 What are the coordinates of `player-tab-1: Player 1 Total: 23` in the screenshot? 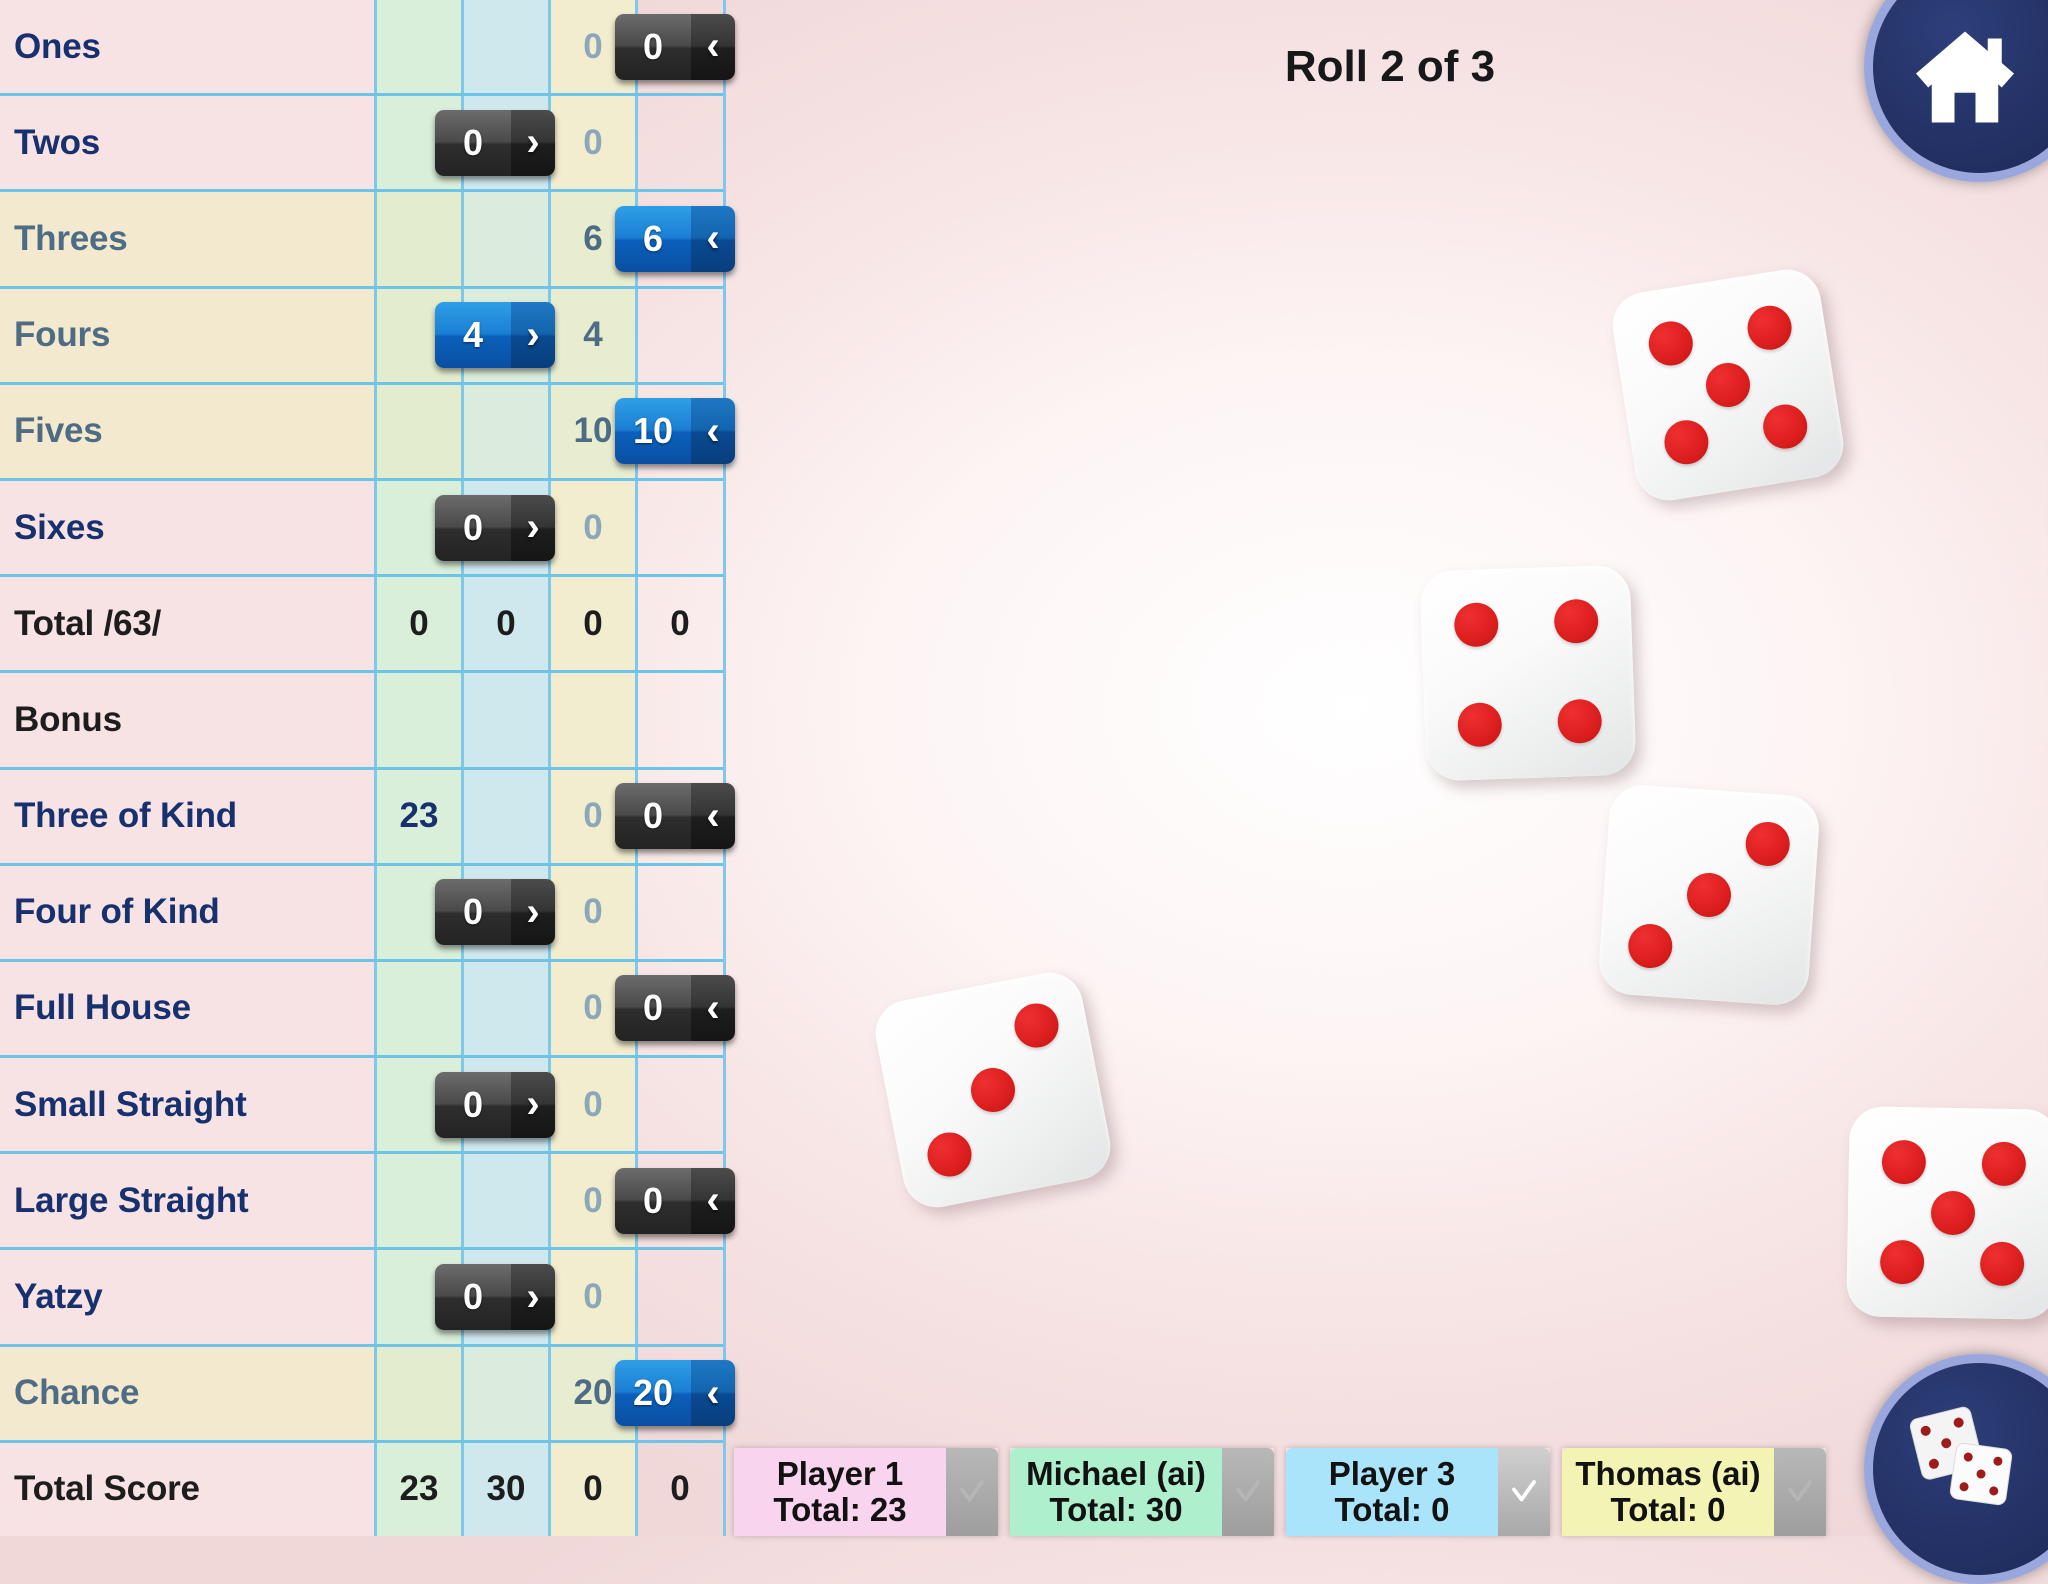 It's located at (866, 1492).